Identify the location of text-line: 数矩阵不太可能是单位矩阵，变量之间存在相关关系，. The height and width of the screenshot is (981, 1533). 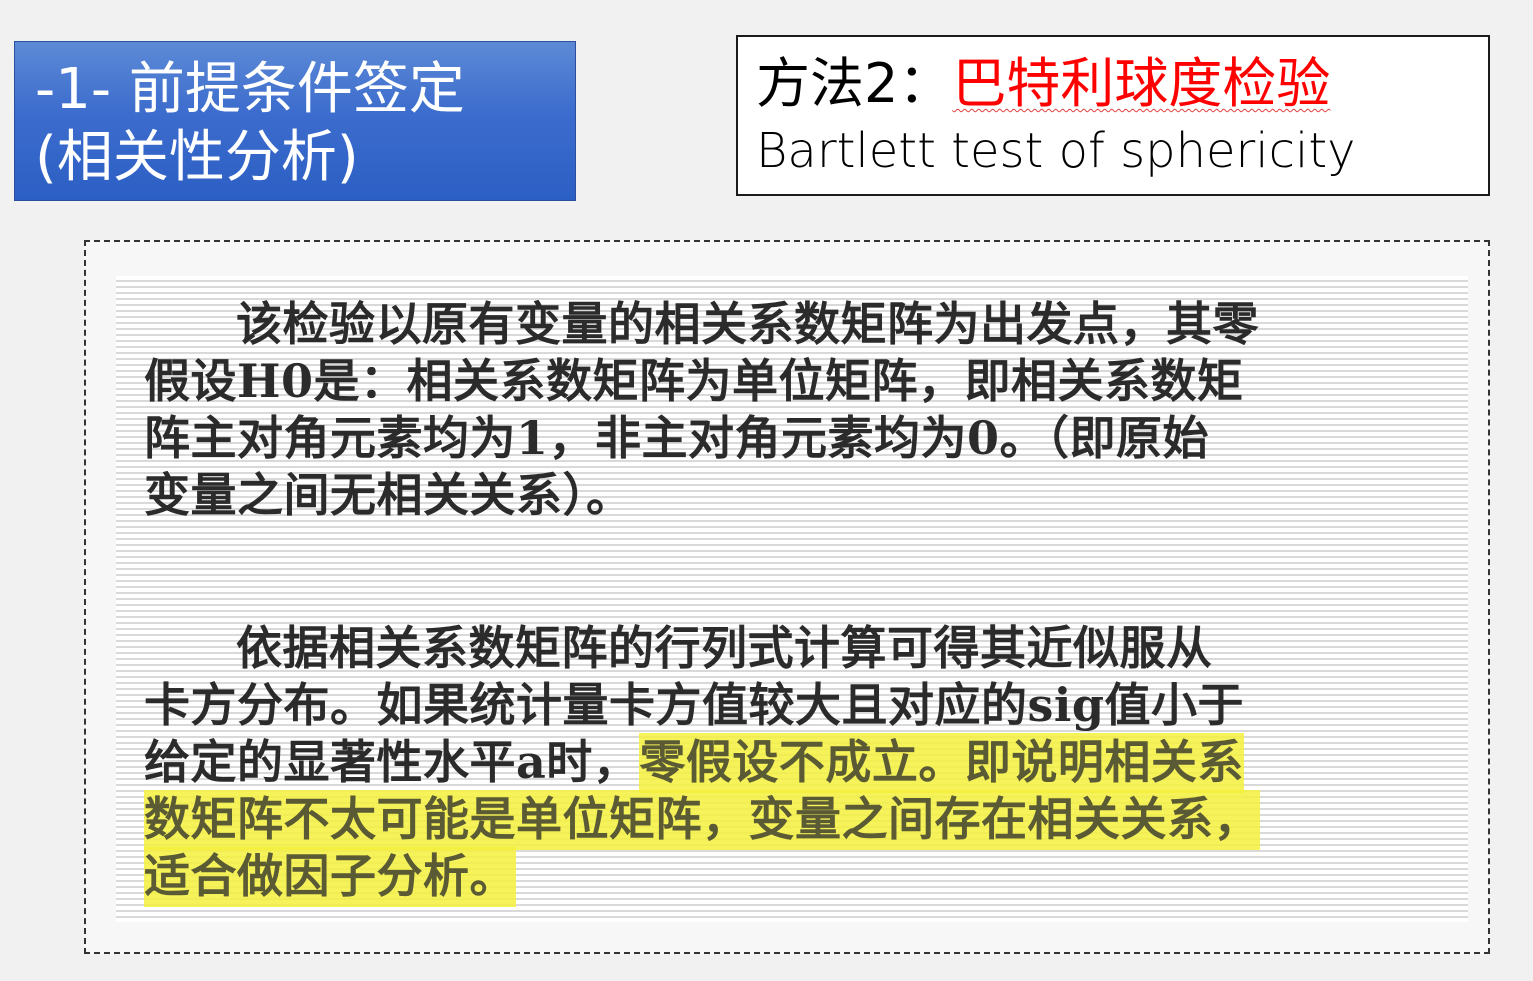
(804, 820).